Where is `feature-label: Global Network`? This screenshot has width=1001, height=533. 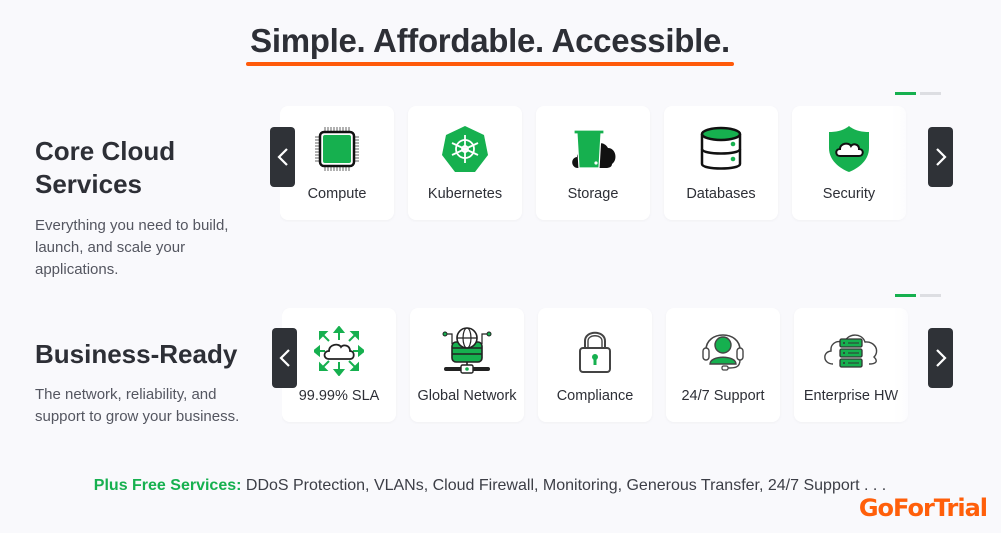 feature-label: Global Network is located at coordinates (467, 396).